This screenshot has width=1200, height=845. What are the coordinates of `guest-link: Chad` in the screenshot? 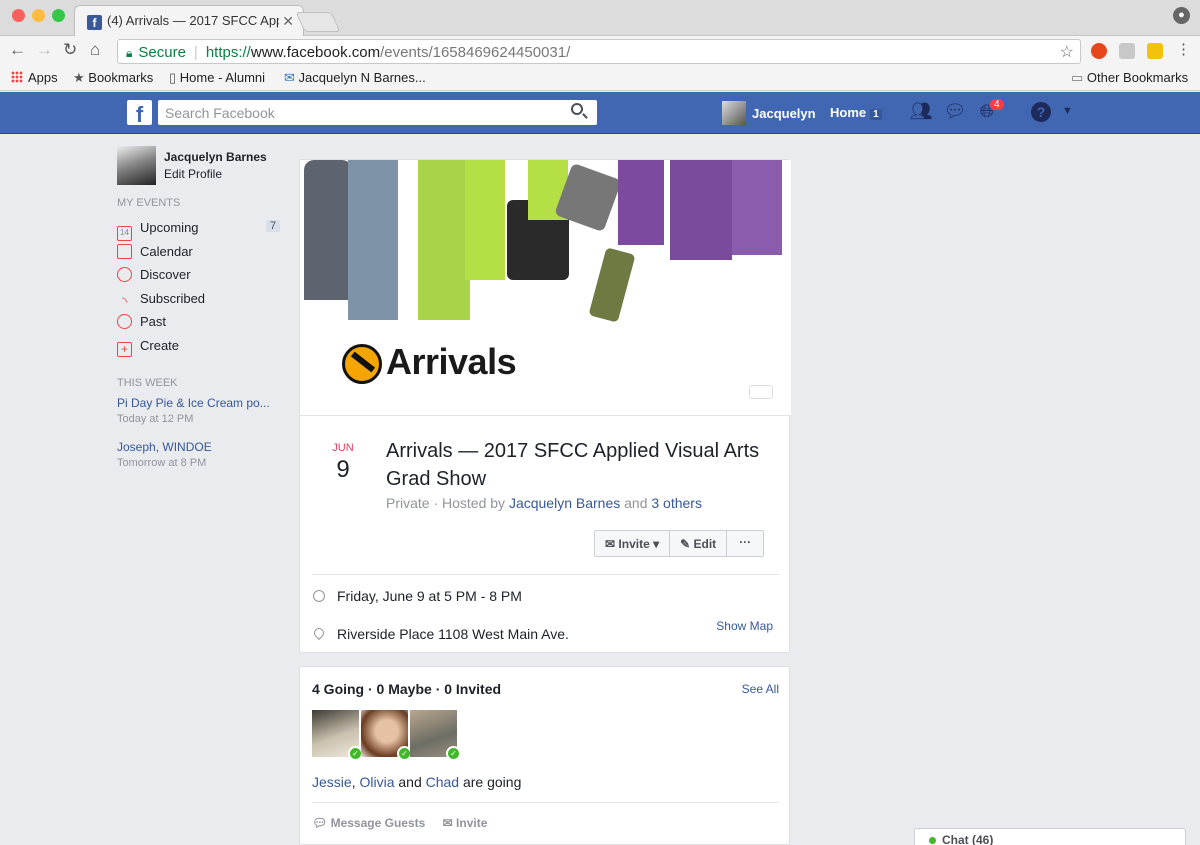 It's located at (442, 782).